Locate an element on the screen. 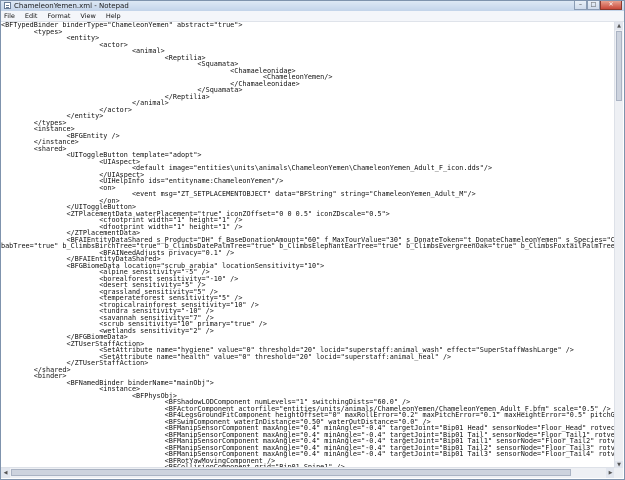 The width and height of the screenshot is (625, 480). vertical-scroll-thumb is located at coordinates (619, 66).